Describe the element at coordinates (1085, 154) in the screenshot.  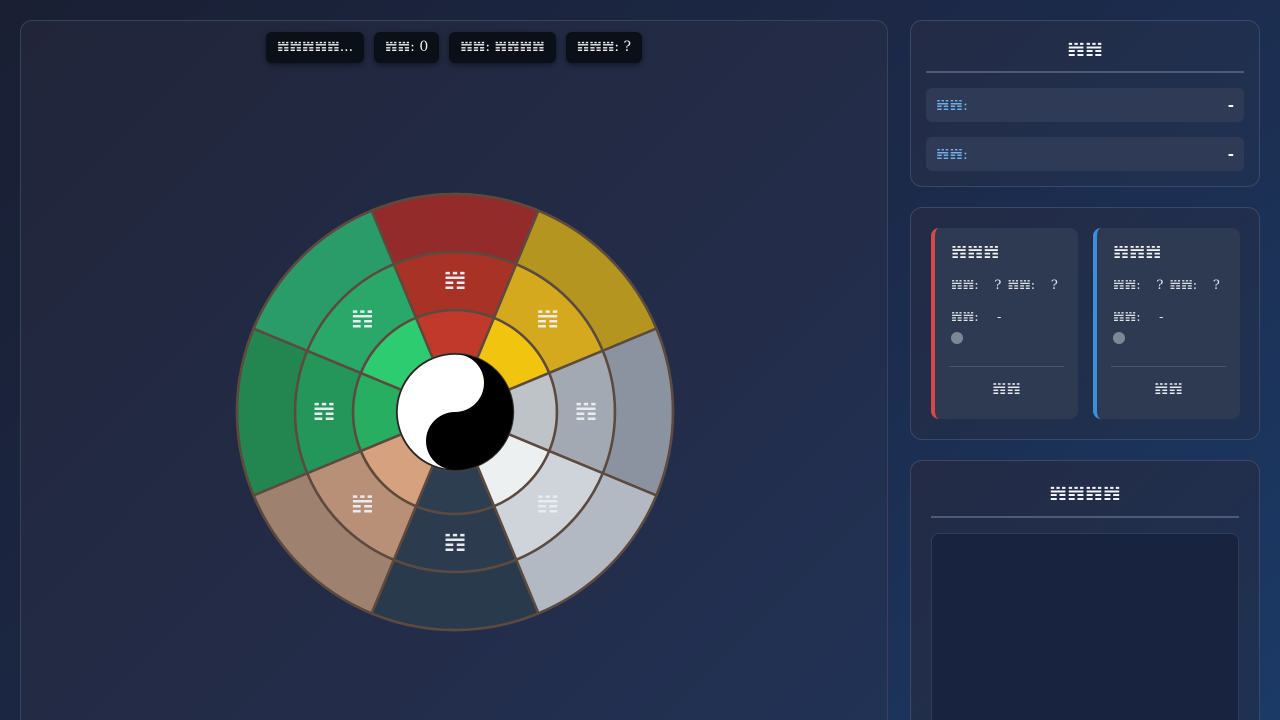
I see `info-row-2: 𝍀𝍀: -` at that location.